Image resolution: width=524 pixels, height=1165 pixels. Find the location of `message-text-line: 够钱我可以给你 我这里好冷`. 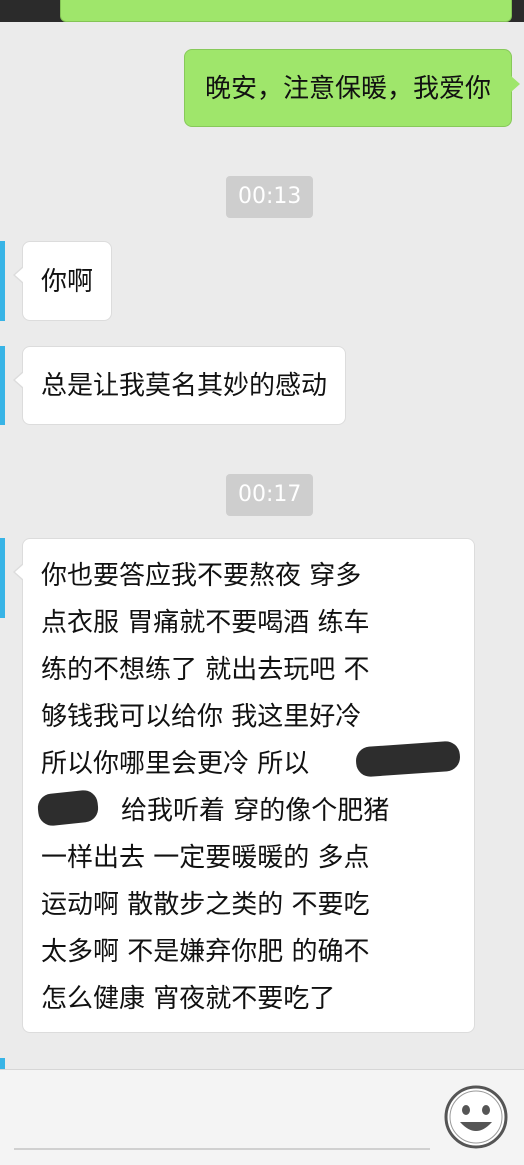

message-text-line: 够钱我可以给你 我这里好冷 is located at coordinates (201, 717).